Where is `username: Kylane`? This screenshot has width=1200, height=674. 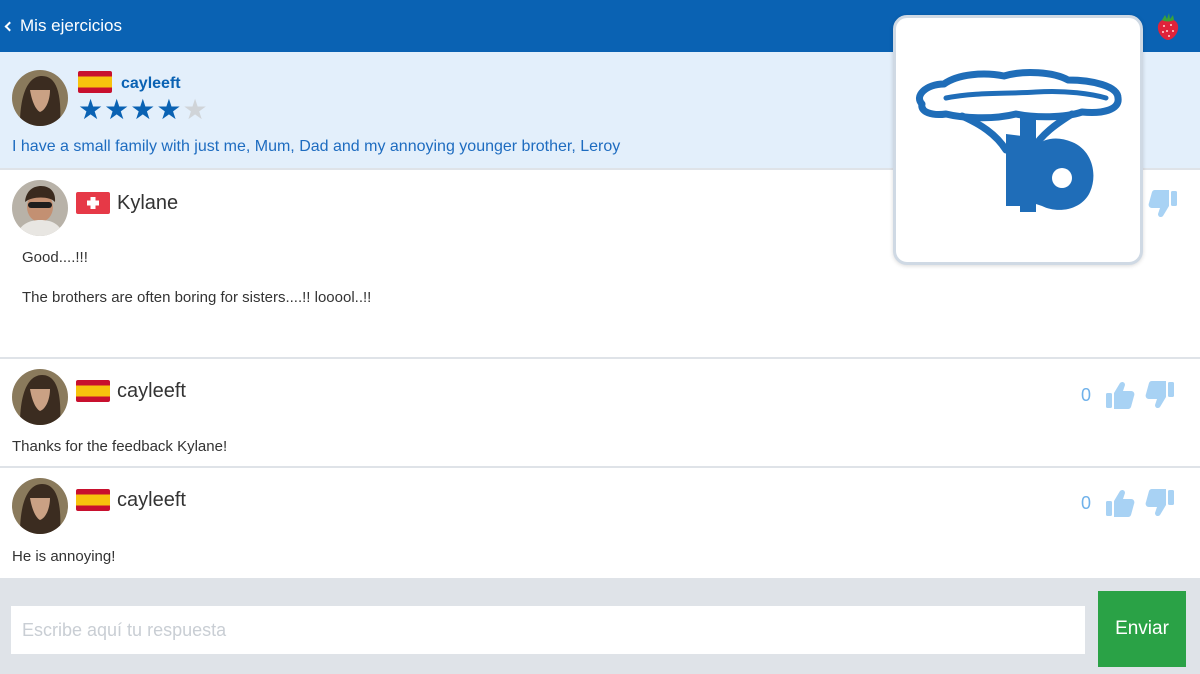 username: Kylane is located at coordinates (147, 203).